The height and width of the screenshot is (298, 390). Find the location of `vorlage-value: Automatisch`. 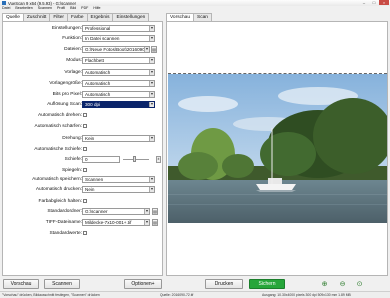

vorlage-value: Automatisch is located at coordinates (98, 72).